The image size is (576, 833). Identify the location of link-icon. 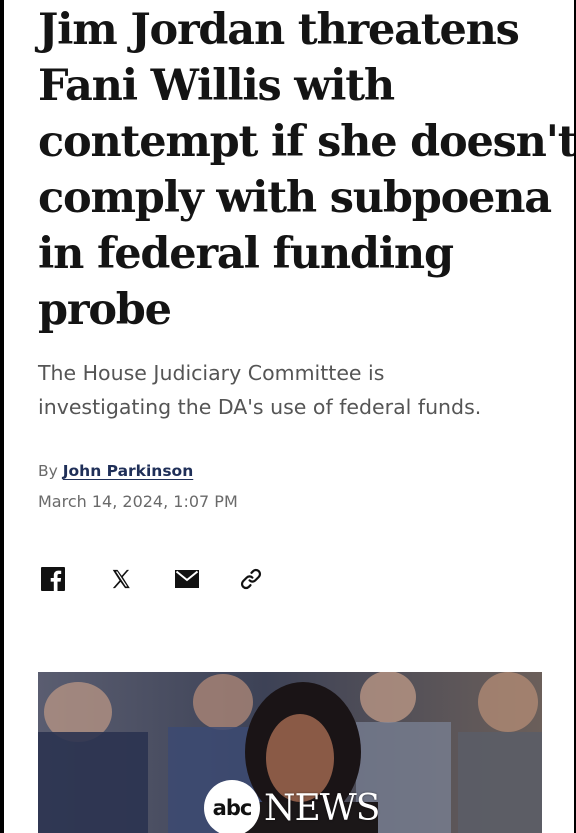
(251, 579).